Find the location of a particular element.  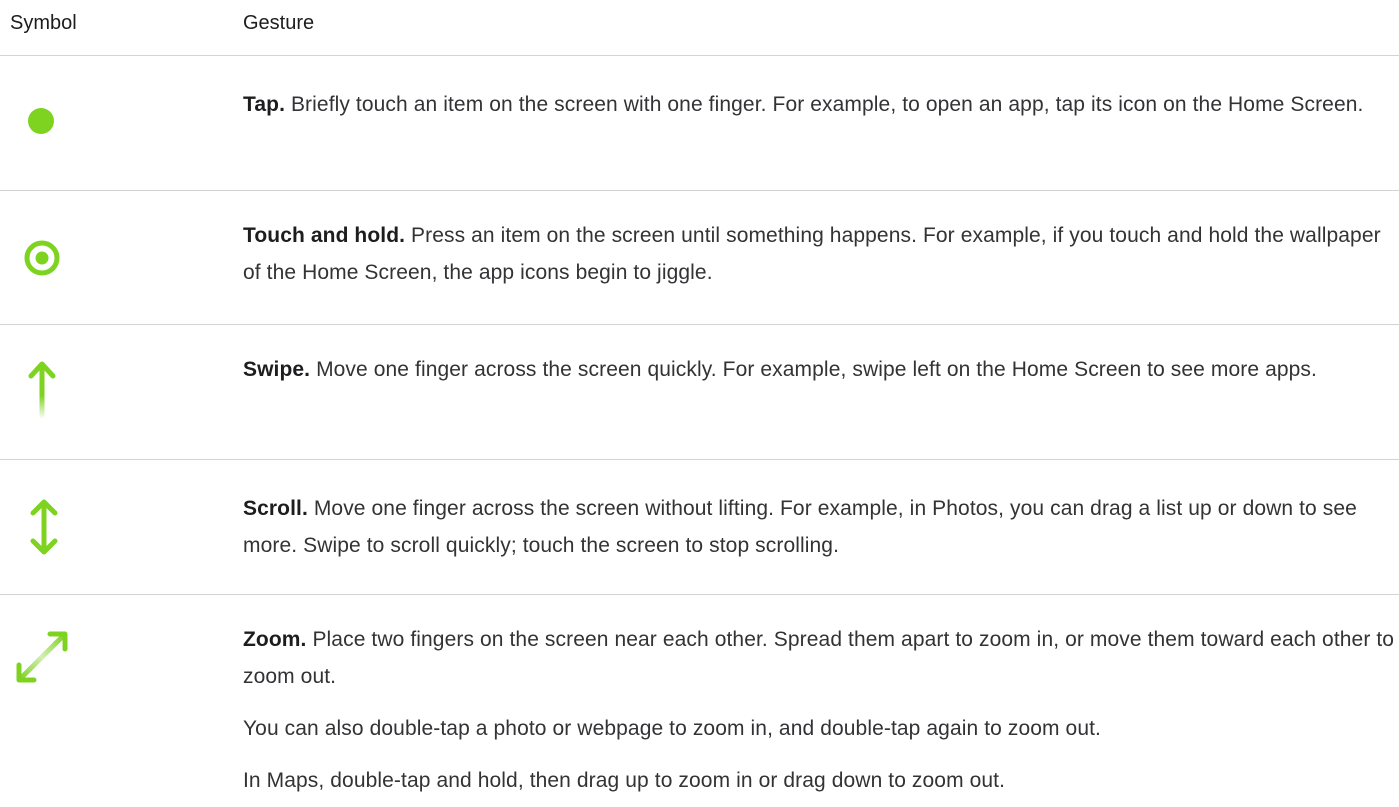

tap-dot-icon is located at coordinates (41, 121).